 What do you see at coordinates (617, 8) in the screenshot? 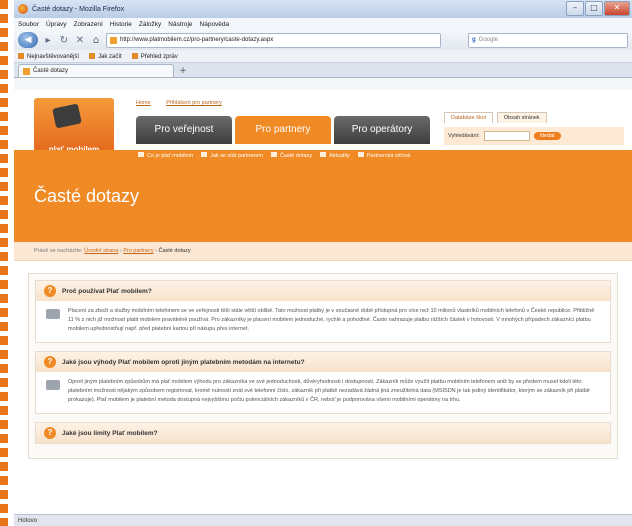
I see `close-icon: ✕` at bounding box center [617, 8].